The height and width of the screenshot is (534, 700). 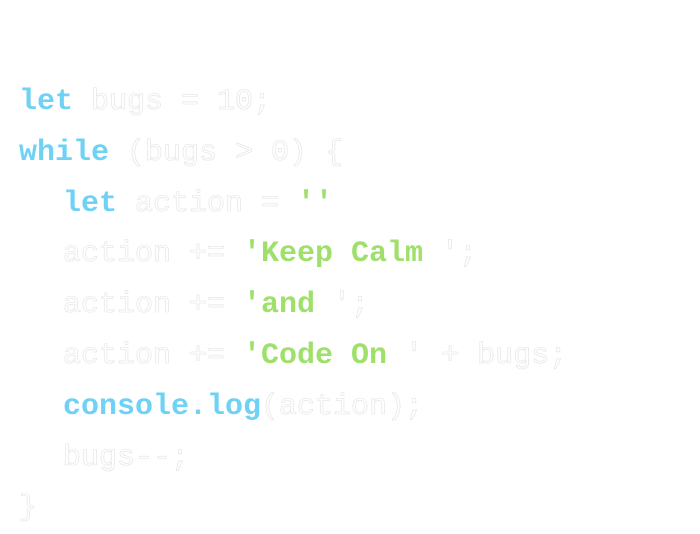 I want to click on code-line-2: while (bugs > 0) {, so click(x=293, y=153).